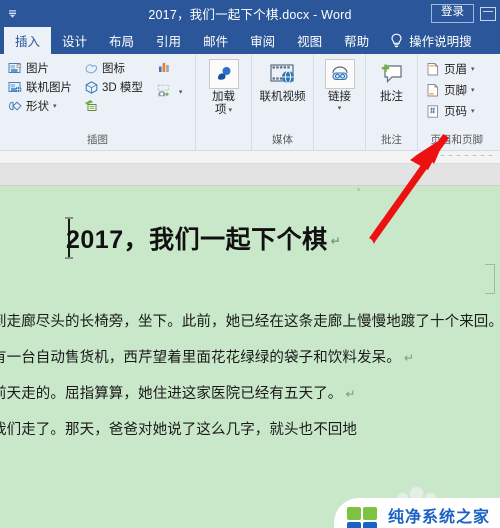 This screenshot has height=528, width=500. What do you see at coordinates (15, 106) in the screenshot?
I see `shapes-icon` at bounding box center [15, 106].